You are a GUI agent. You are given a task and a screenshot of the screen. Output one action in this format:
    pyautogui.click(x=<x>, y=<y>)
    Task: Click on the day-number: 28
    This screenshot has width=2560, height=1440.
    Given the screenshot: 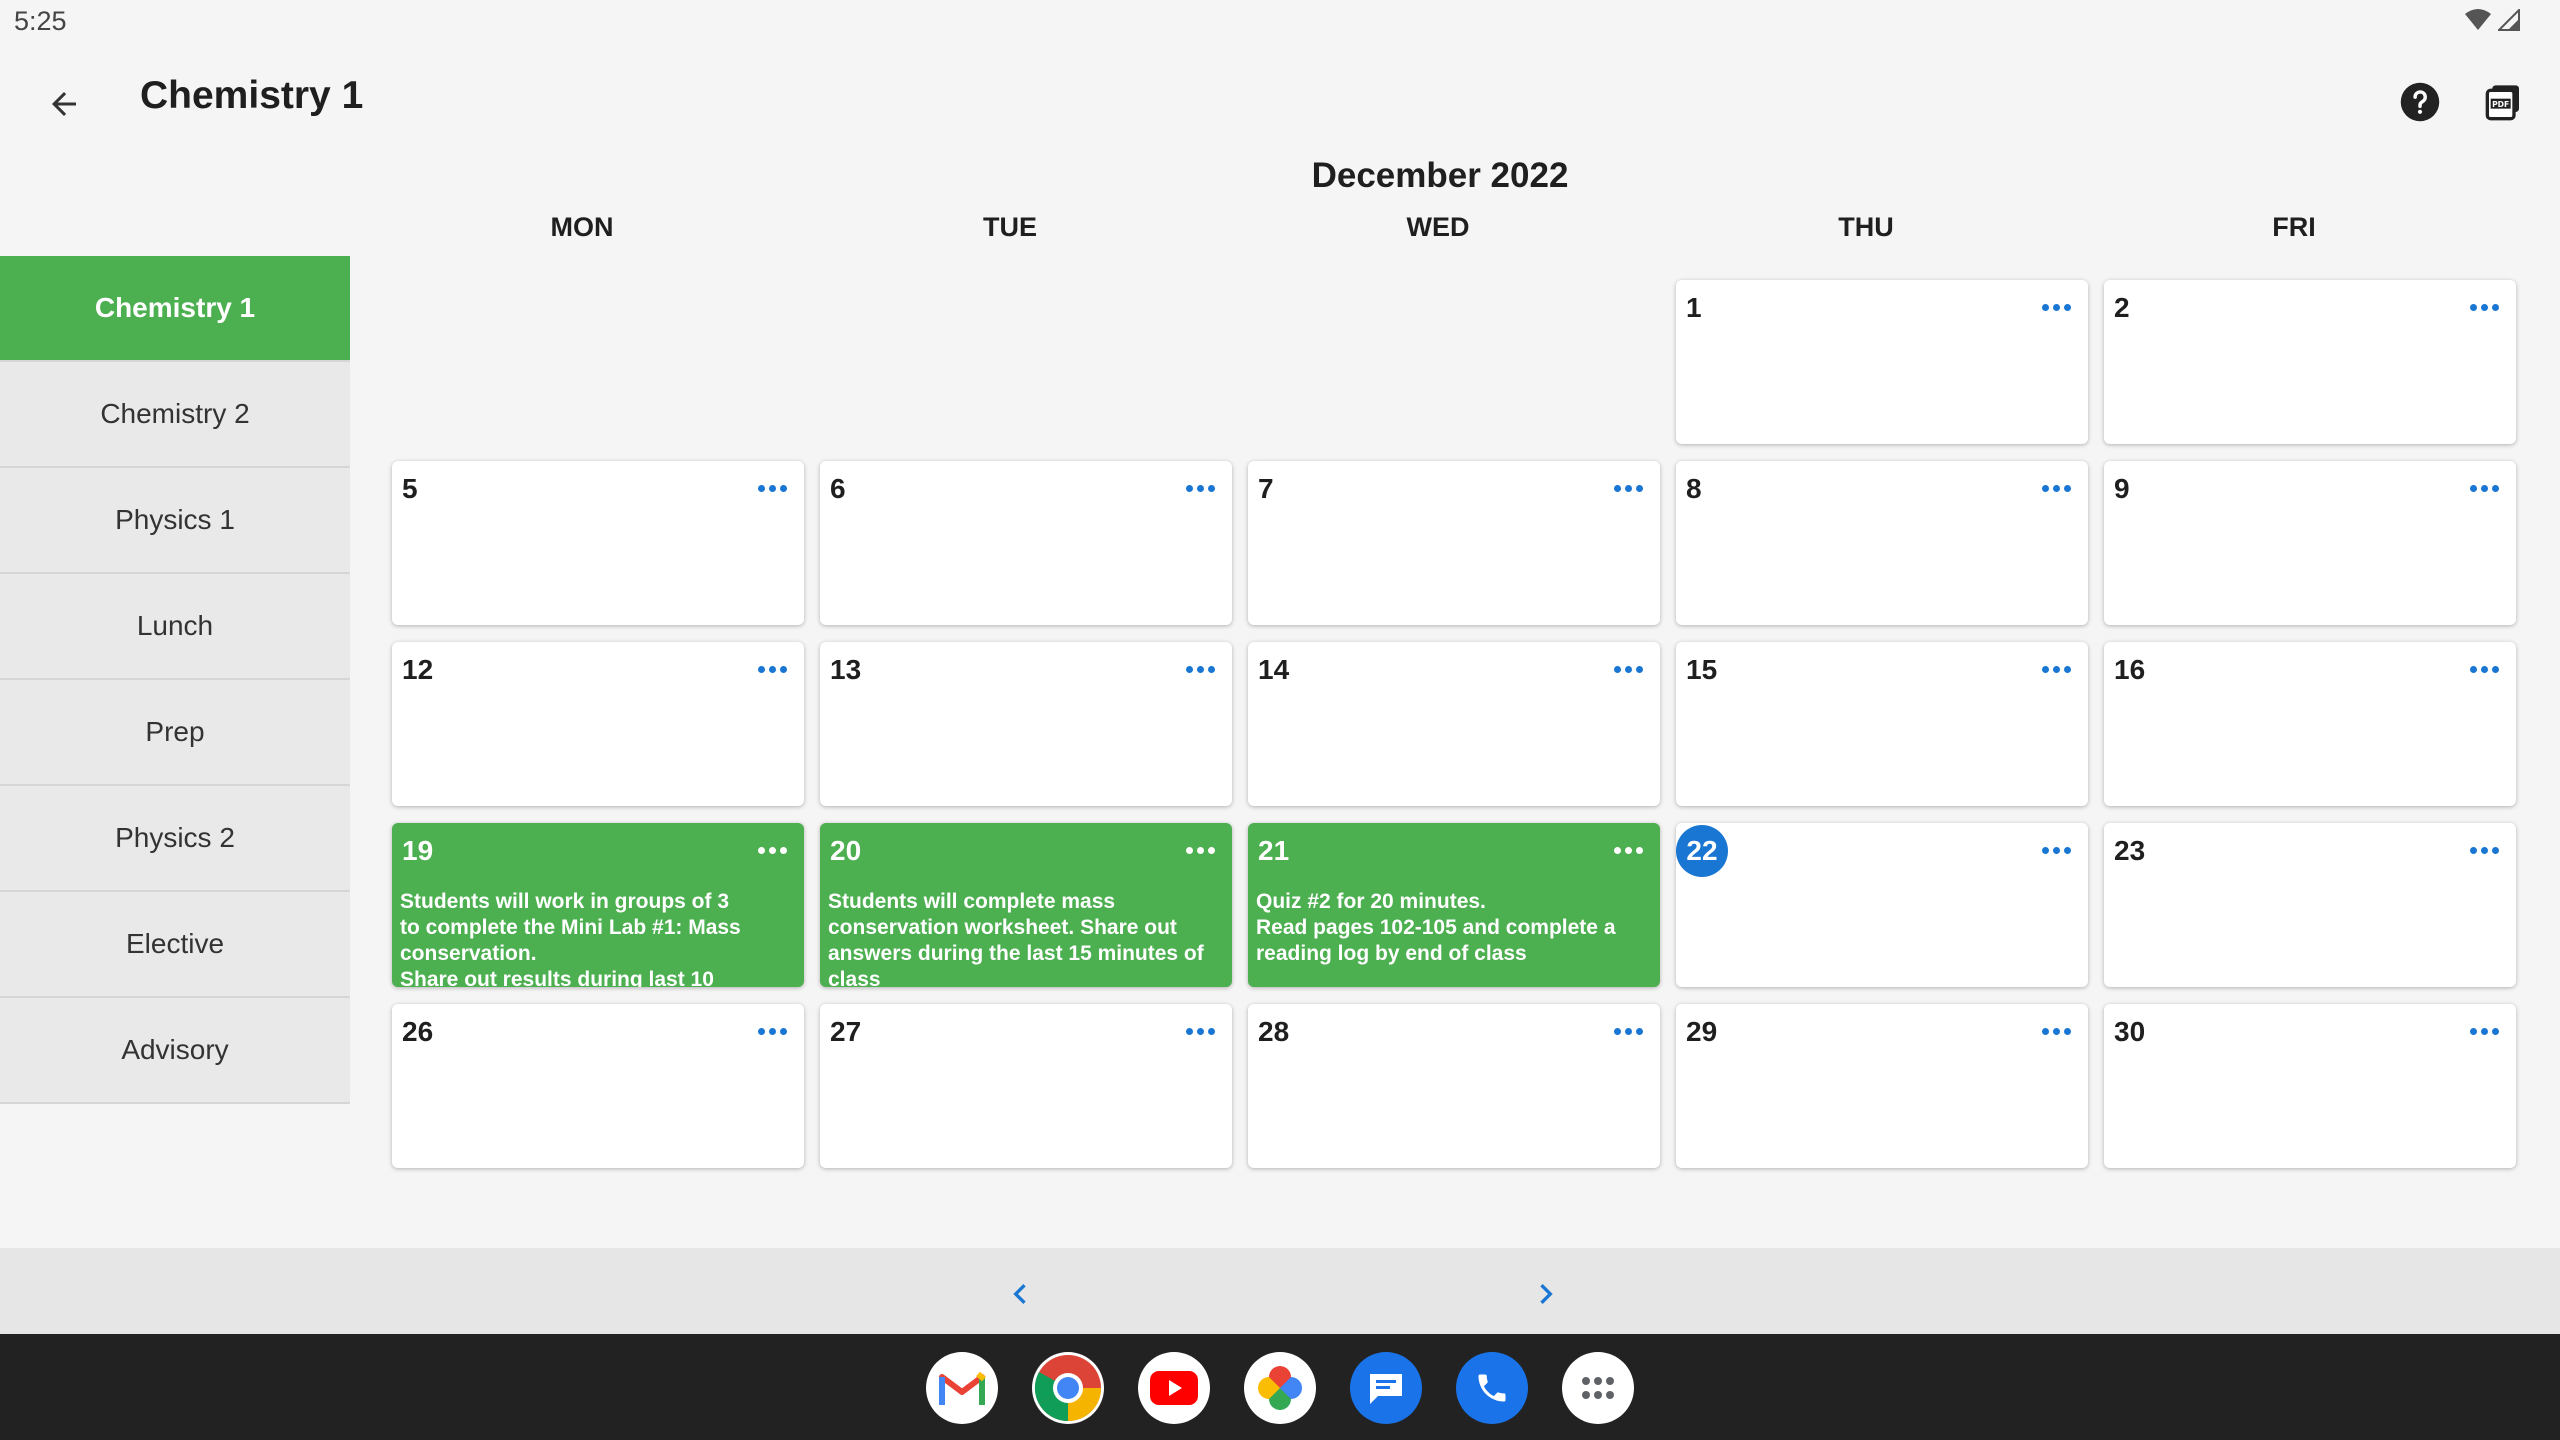 What is the action you would take?
    pyautogui.click(x=1274, y=1031)
    